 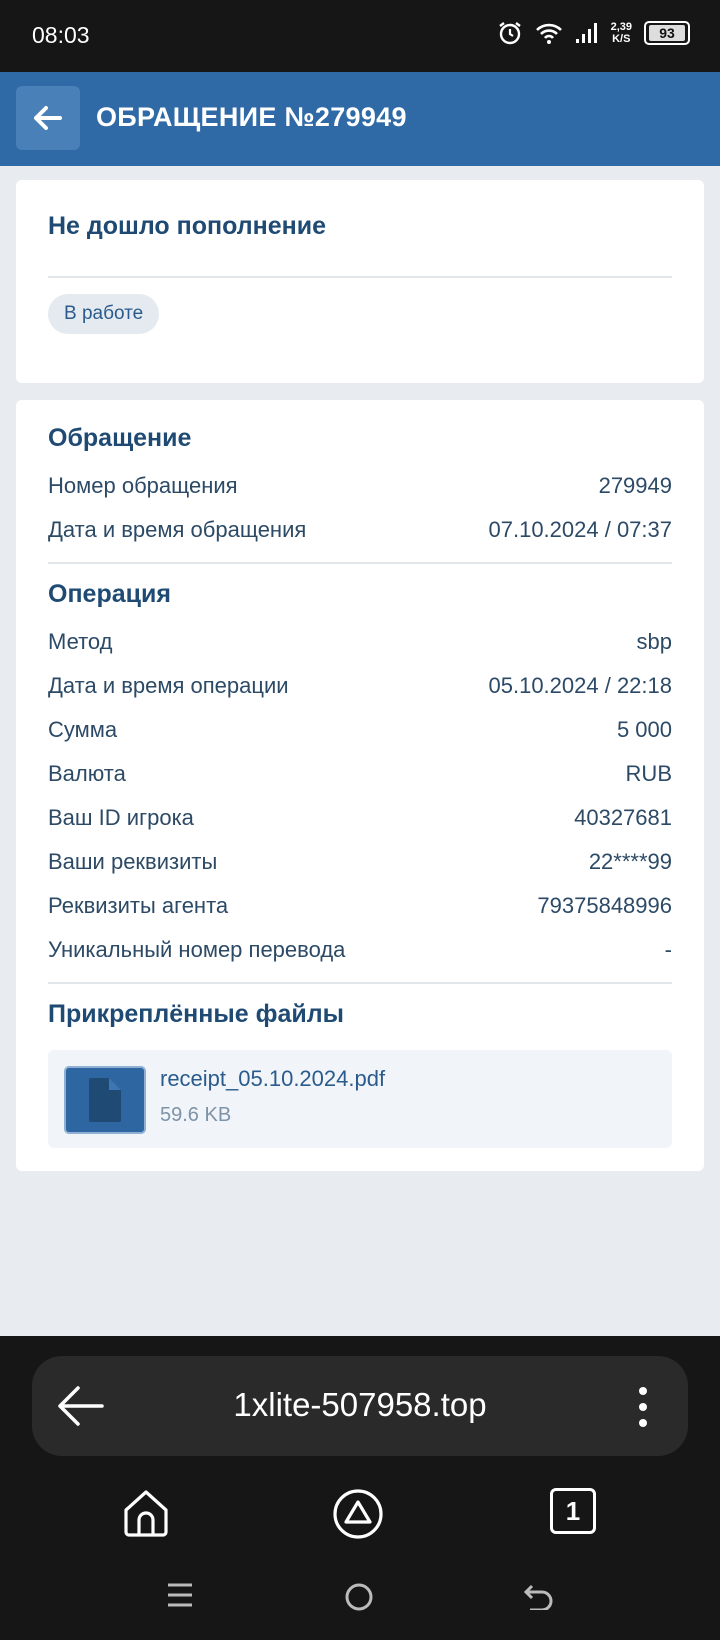 What do you see at coordinates (80, 641) in the screenshot?
I see `row-label: Метод` at bounding box center [80, 641].